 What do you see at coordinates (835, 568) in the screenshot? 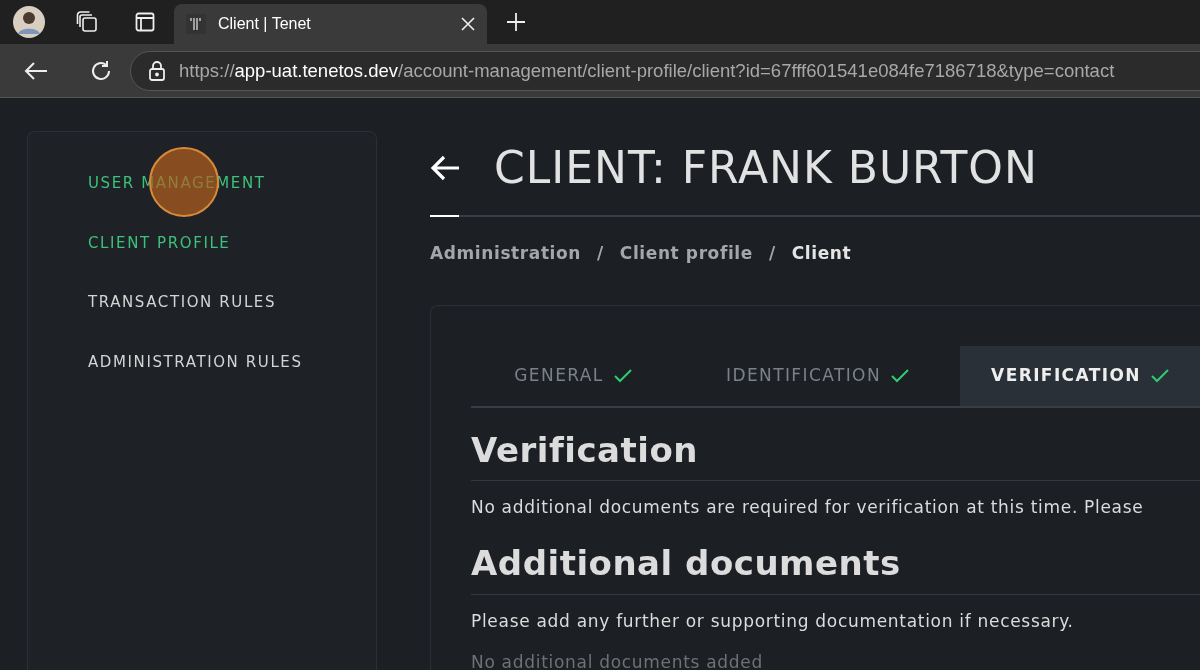
I see `section-heading: Additional documents` at bounding box center [835, 568].